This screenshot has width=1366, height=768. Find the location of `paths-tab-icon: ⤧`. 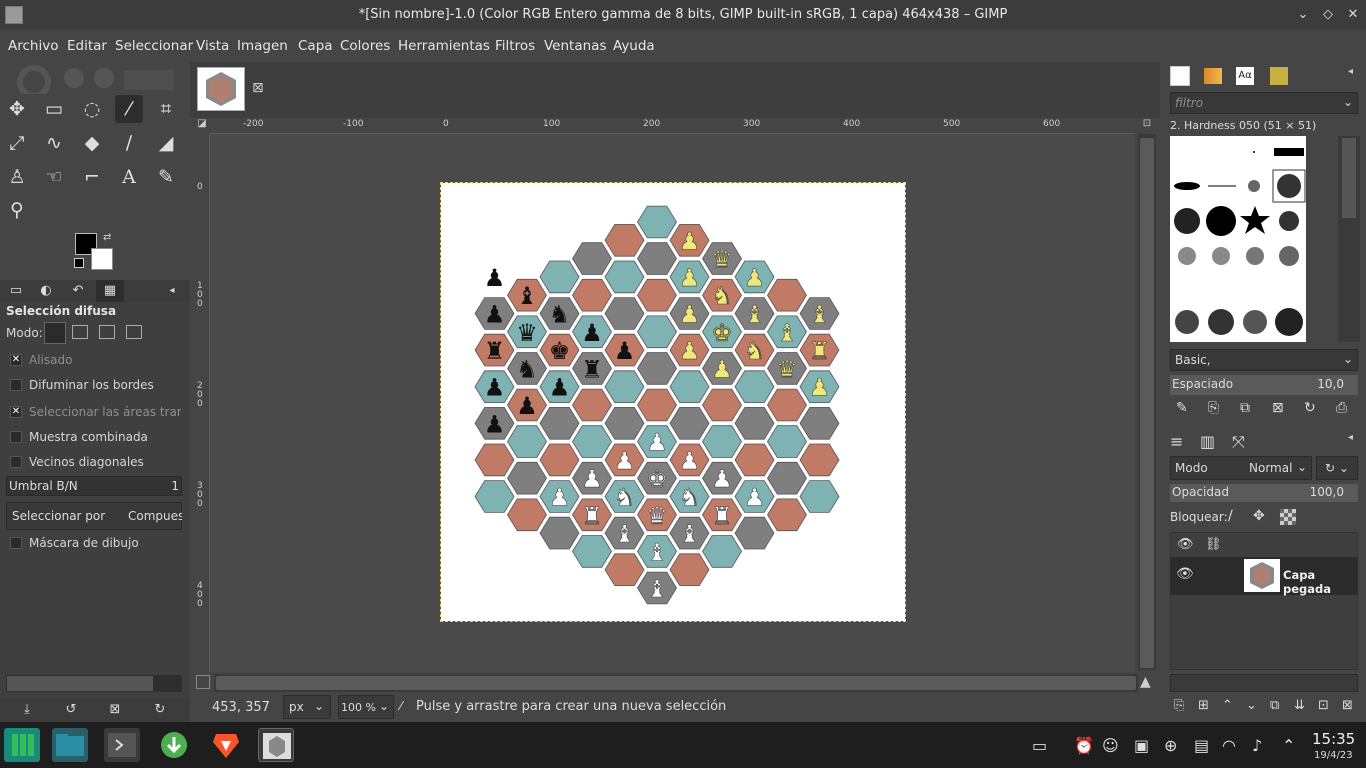

paths-tab-icon: ⤧ is located at coordinates (1238, 442).